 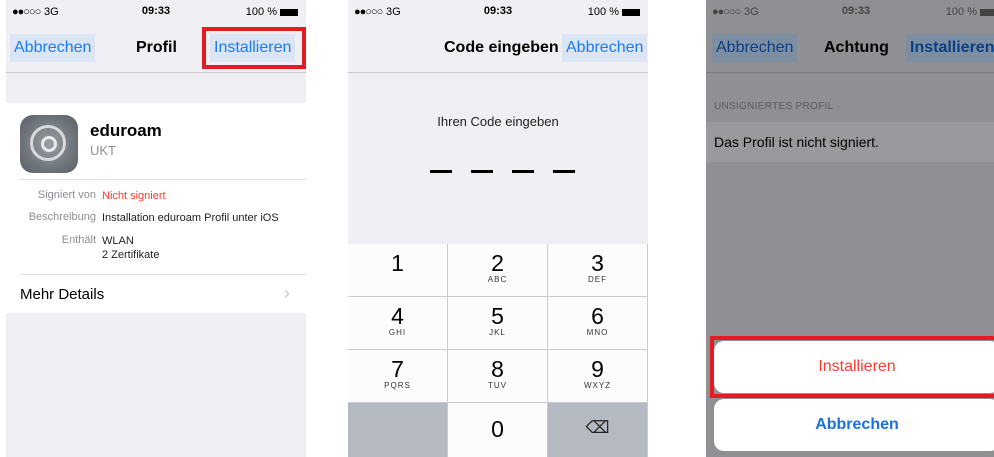 What do you see at coordinates (397, 385) in the screenshot?
I see `key-letters: PQRS` at bounding box center [397, 385].